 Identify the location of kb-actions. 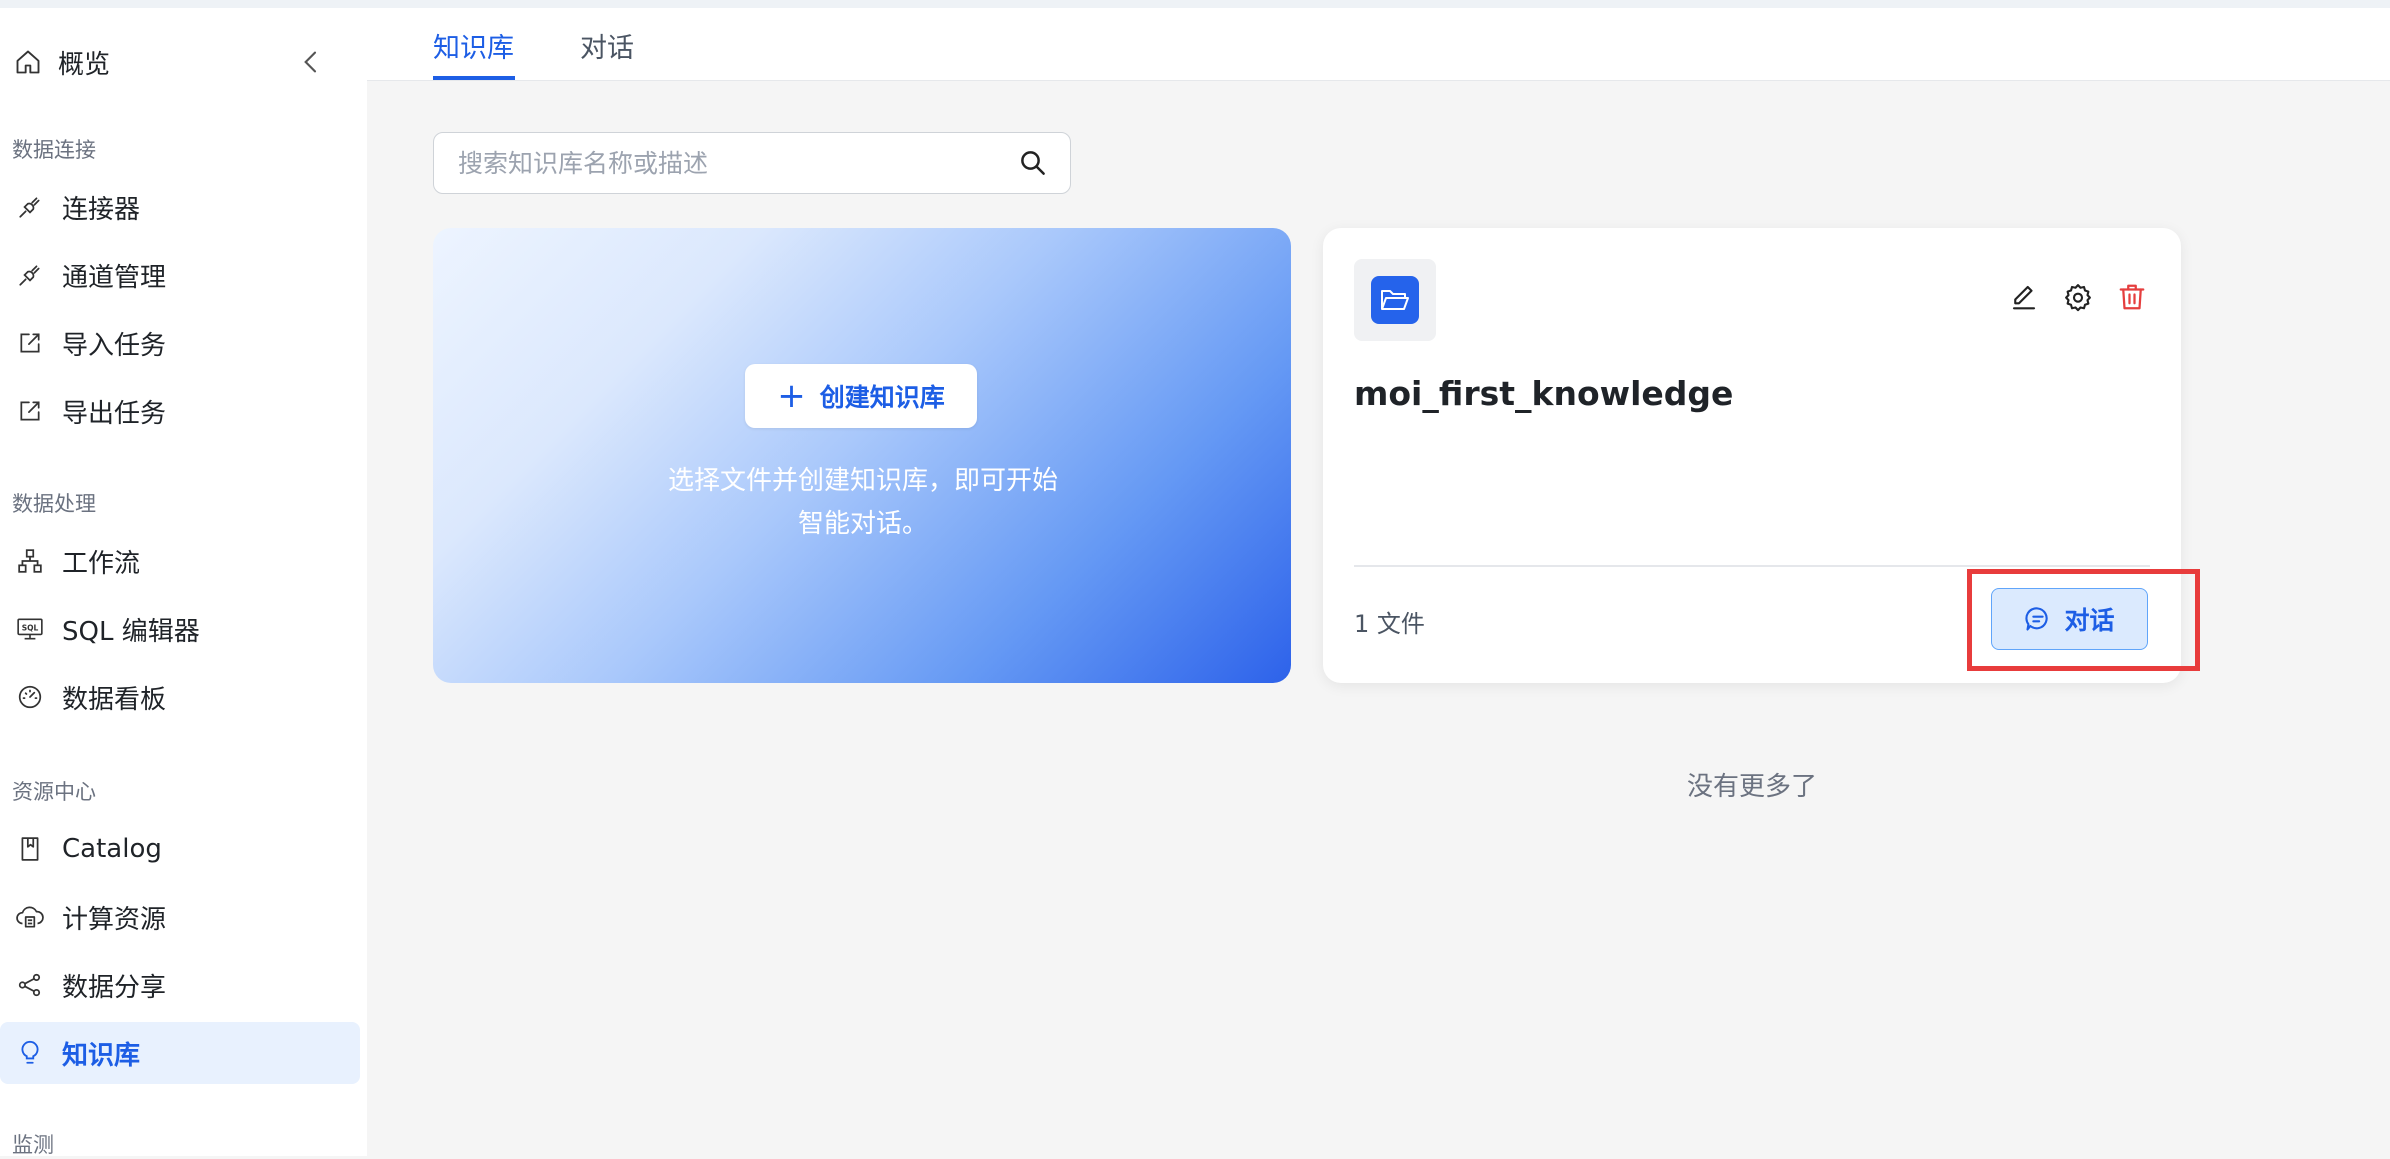
(2079, 298).